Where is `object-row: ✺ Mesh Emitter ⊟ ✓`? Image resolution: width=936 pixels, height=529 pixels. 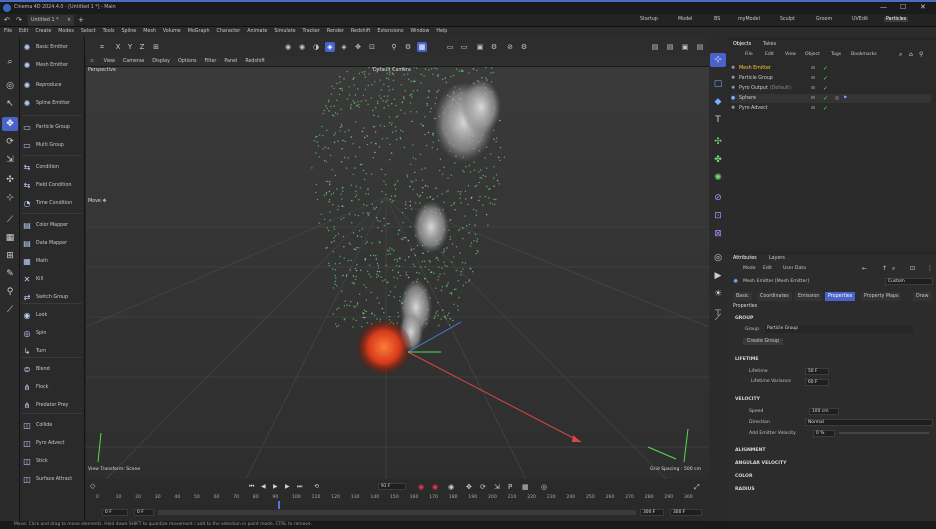 object-row: ✺ Mesh Emitter ⊟ ✓ is located at coordinates (831, 68).